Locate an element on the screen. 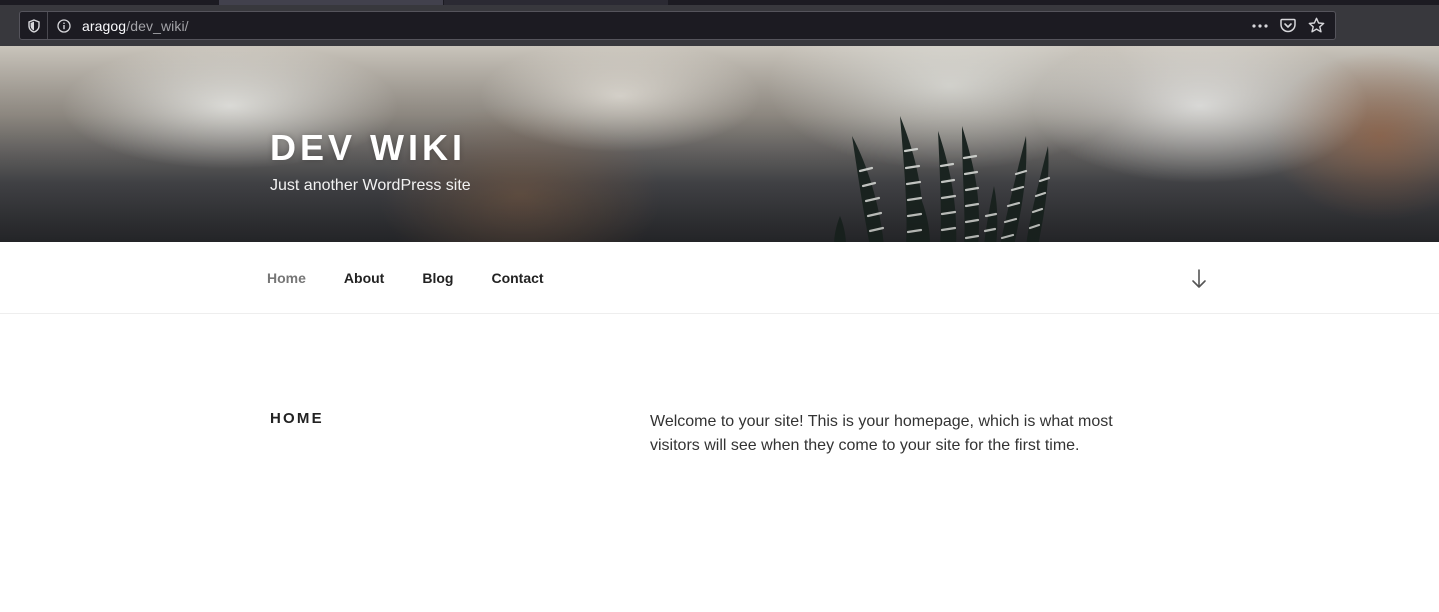  pocket-icon is located at coordinates (1288, 26).